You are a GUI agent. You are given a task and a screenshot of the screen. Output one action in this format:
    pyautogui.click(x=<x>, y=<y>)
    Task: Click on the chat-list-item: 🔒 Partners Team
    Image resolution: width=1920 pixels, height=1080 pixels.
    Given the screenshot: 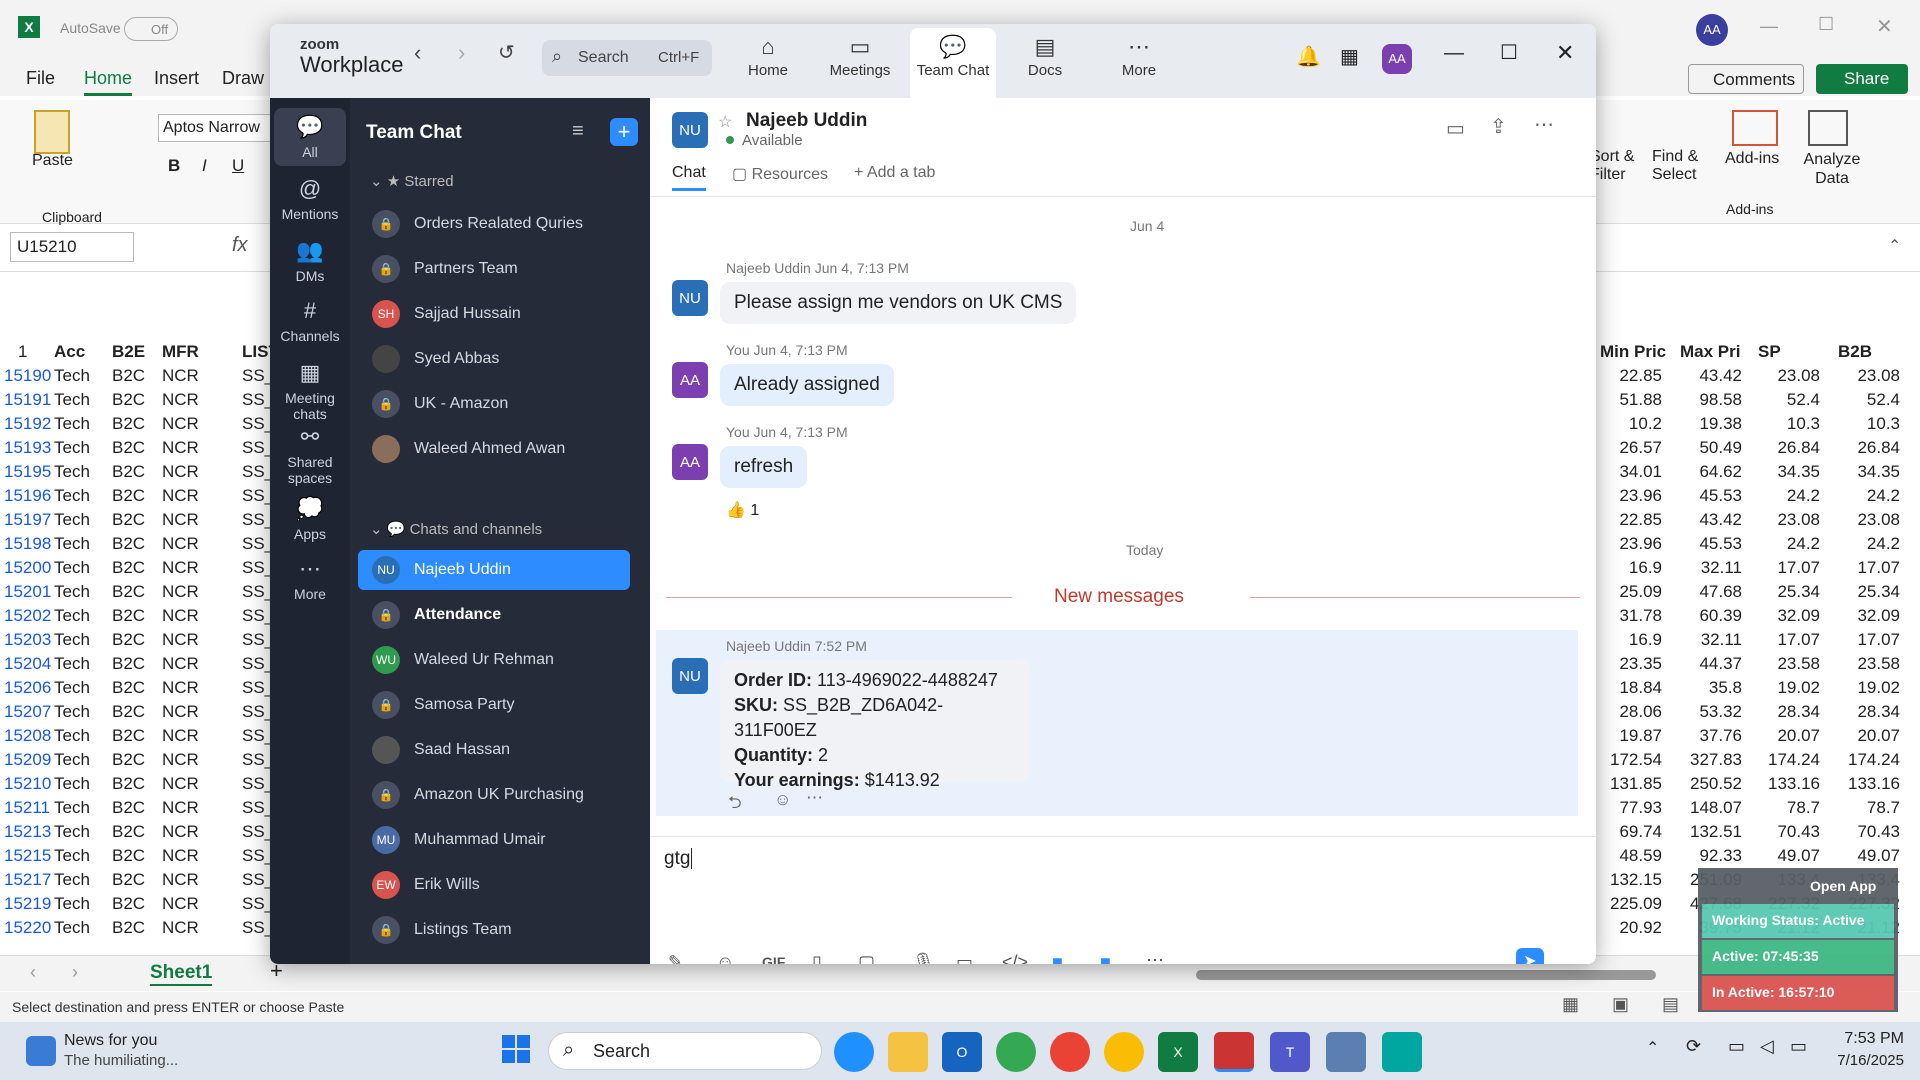 What is the action you would take?
    pyautogui.click(x=494, y=269)
    